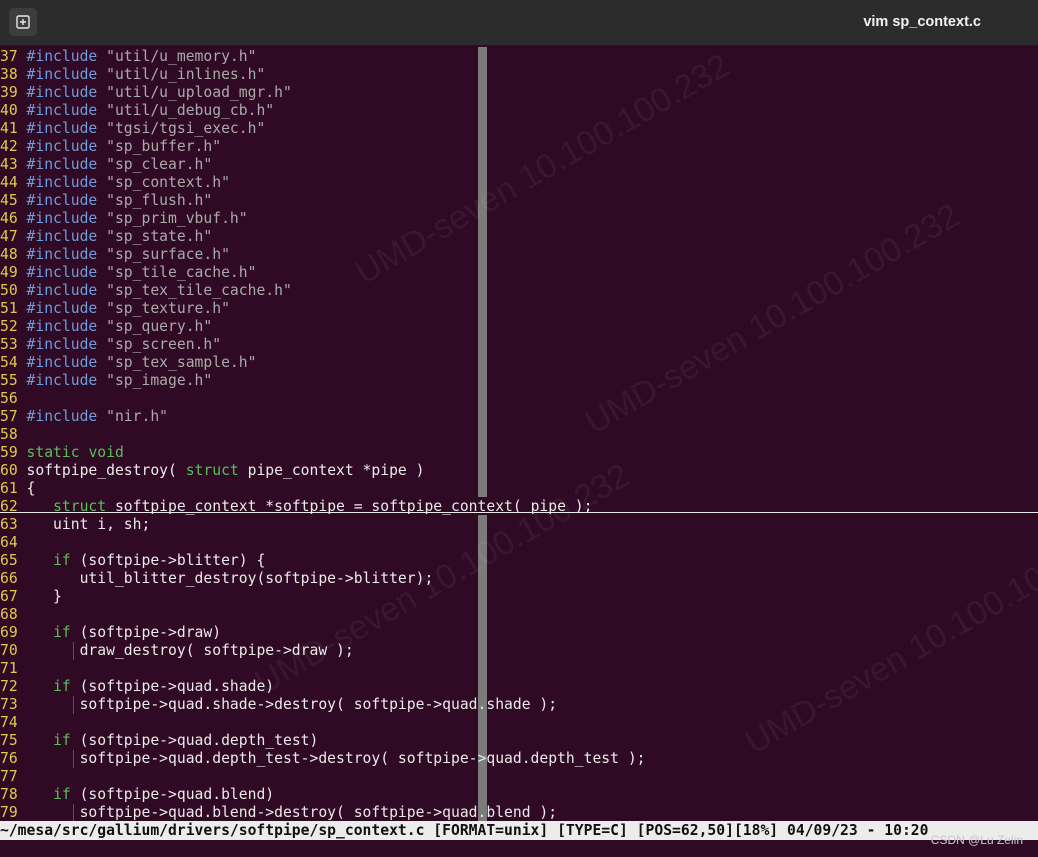 This screenshot has width=1038, height=857. I want to click on line-number: 68, so click(9, 614).